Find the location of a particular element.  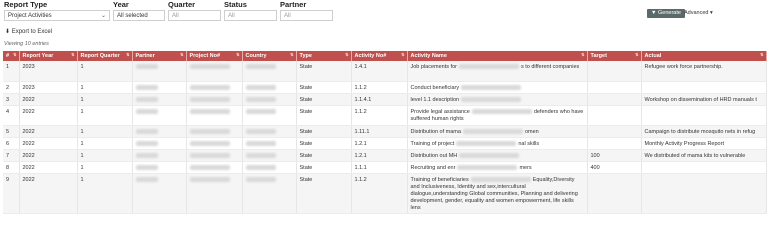

col-header-index: # ⇅ is located at coordinates (11, 56).